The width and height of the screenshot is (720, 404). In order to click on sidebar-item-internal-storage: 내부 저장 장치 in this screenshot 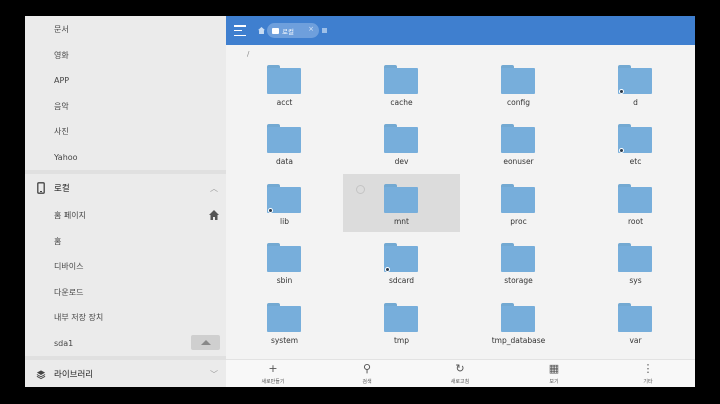, I will do `click(125, 317)`.